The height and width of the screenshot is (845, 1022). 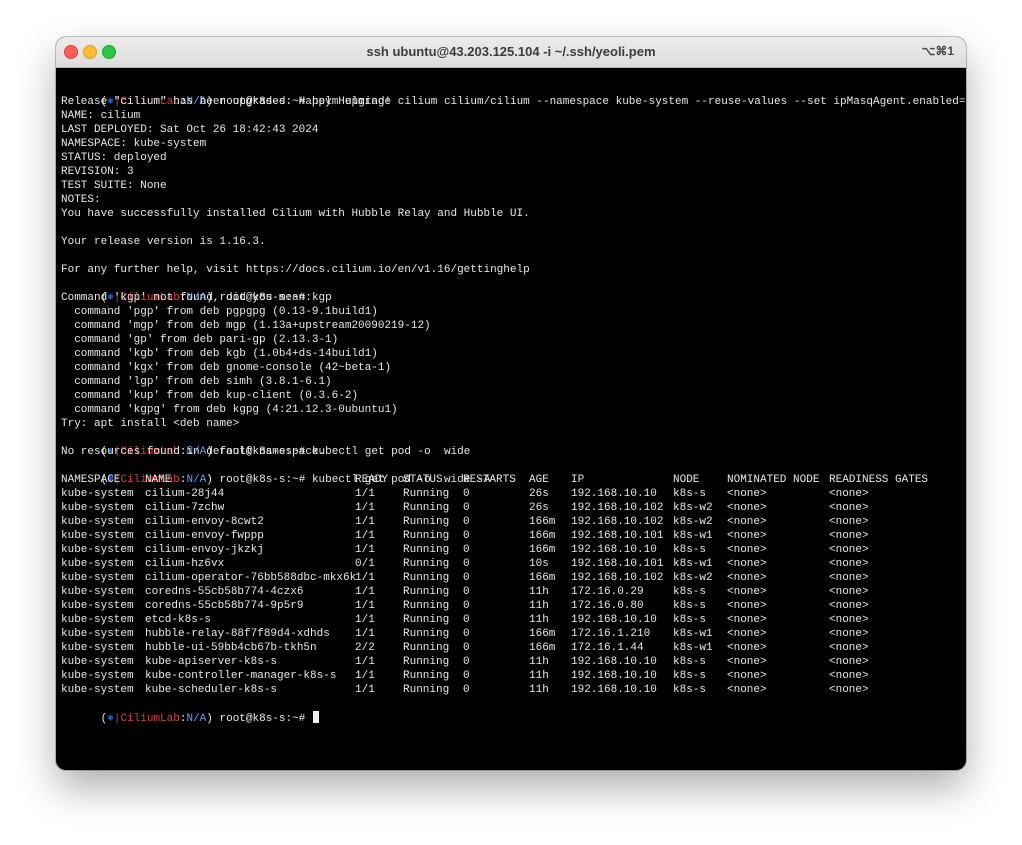 I want to click on cell-age: 26s, so click(x=539, y=494).